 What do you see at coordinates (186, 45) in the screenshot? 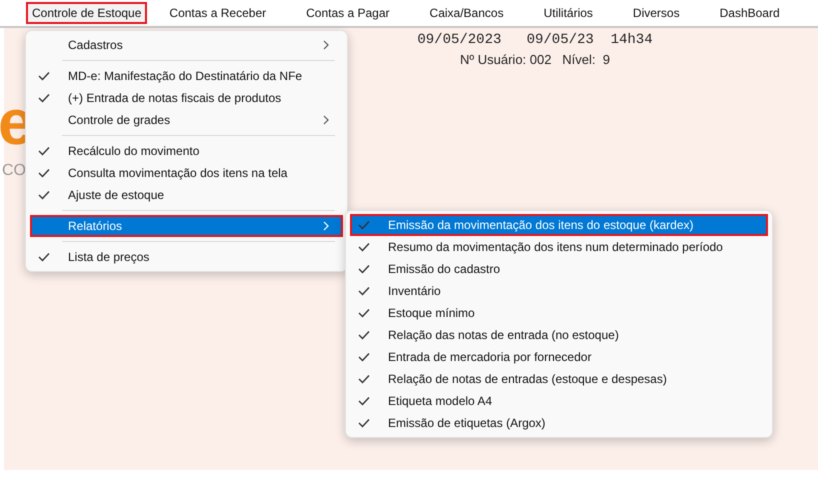
I see `menu-item: Cadastros` at bounding box center [186, 45].